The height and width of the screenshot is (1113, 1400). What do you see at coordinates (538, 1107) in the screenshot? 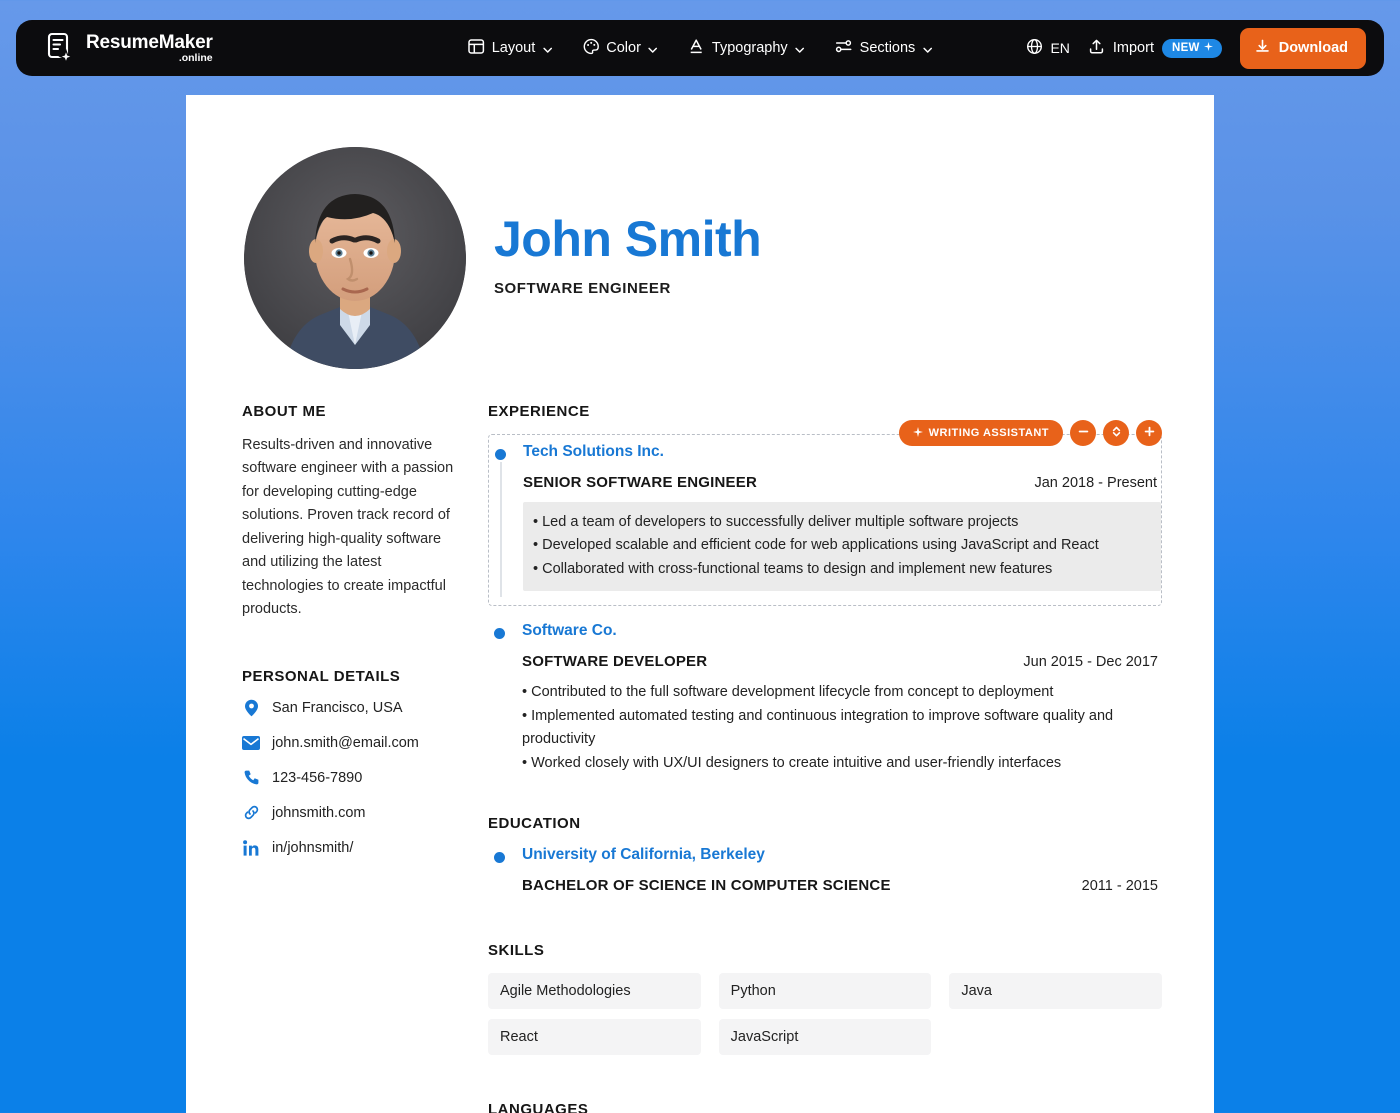
I see `languages-heading: LANGUAGES` at bounding box center [538, 1107].